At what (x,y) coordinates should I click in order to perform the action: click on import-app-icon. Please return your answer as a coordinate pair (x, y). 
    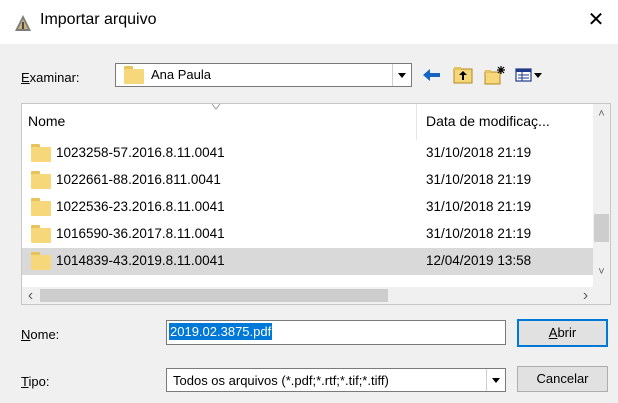
    Looking at the image, I should click on (23, 23).